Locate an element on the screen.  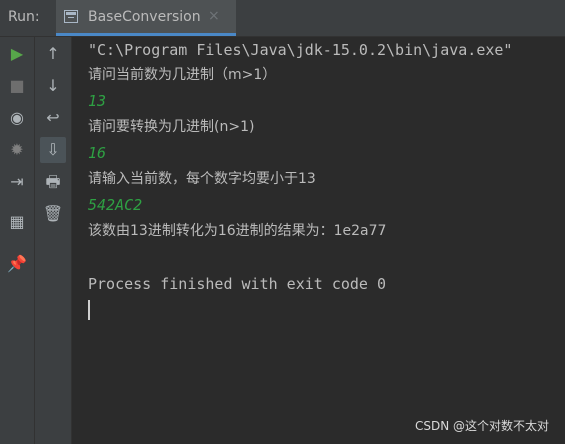
camera-icon: ◉ is located at coordinates (17, 118).